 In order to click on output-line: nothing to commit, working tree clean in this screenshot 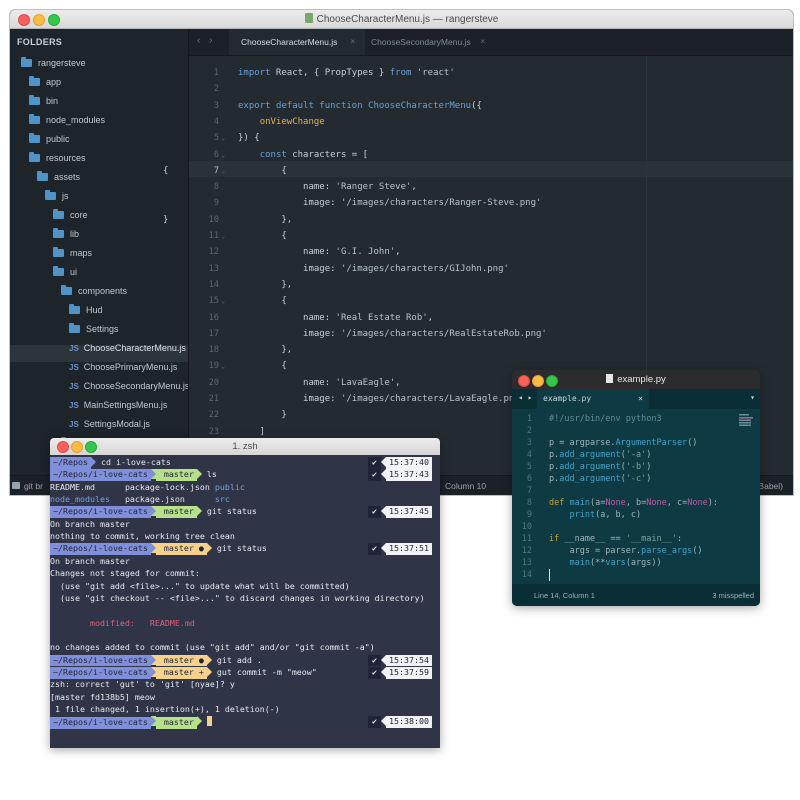, I will do `click(142, 536)`.